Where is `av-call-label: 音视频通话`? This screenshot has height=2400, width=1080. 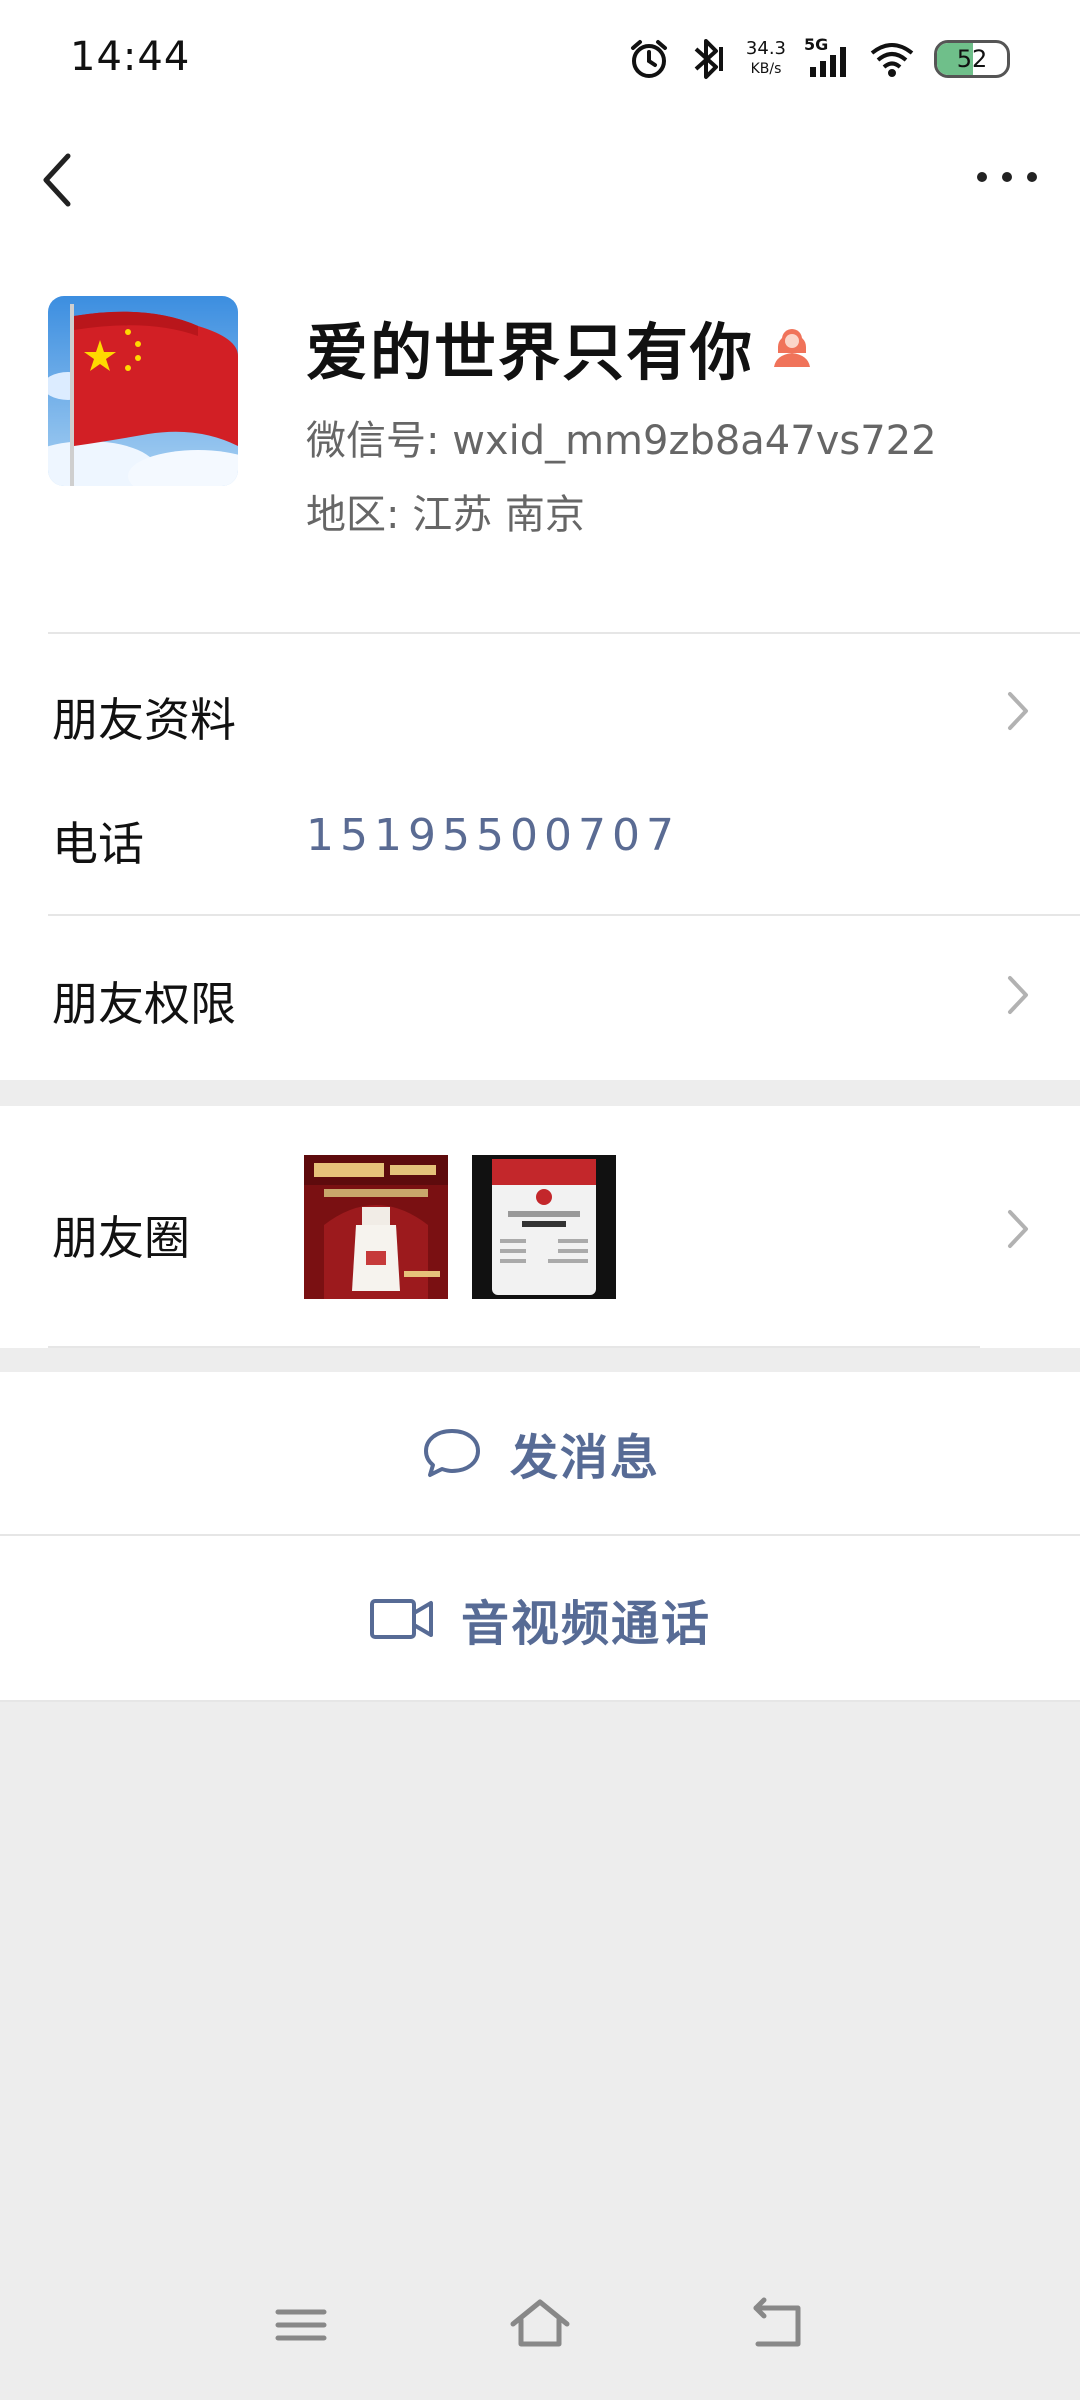 av-call-label: 音视频通话 is located at coordinates (585, 1624).